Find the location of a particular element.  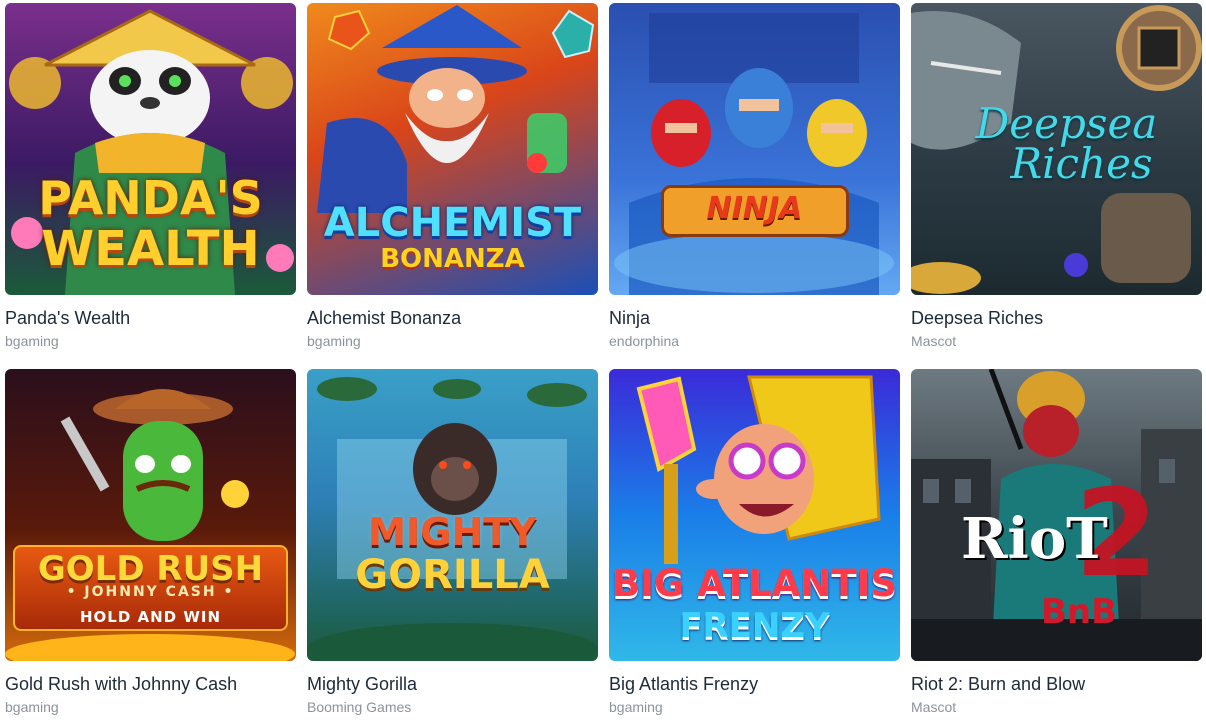

game-title: Riot 2: Burn and Blow is located at coordinates (1056, 684).